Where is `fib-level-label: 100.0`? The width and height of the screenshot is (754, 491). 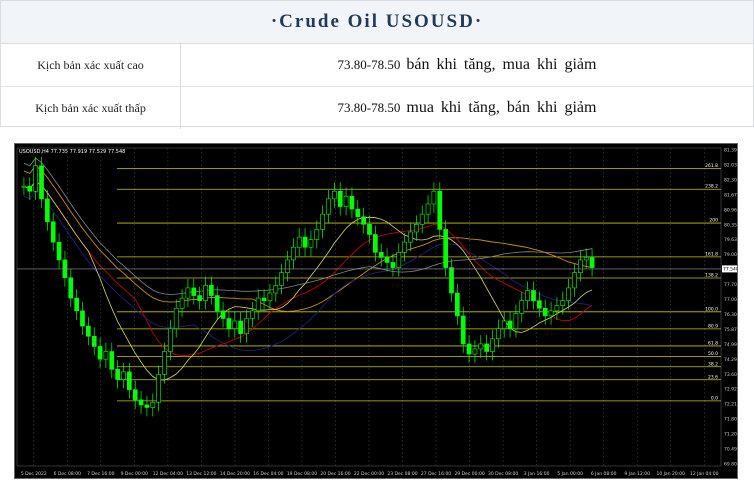
fib-level-label: 100.0 is located at coordinates (711, 309).